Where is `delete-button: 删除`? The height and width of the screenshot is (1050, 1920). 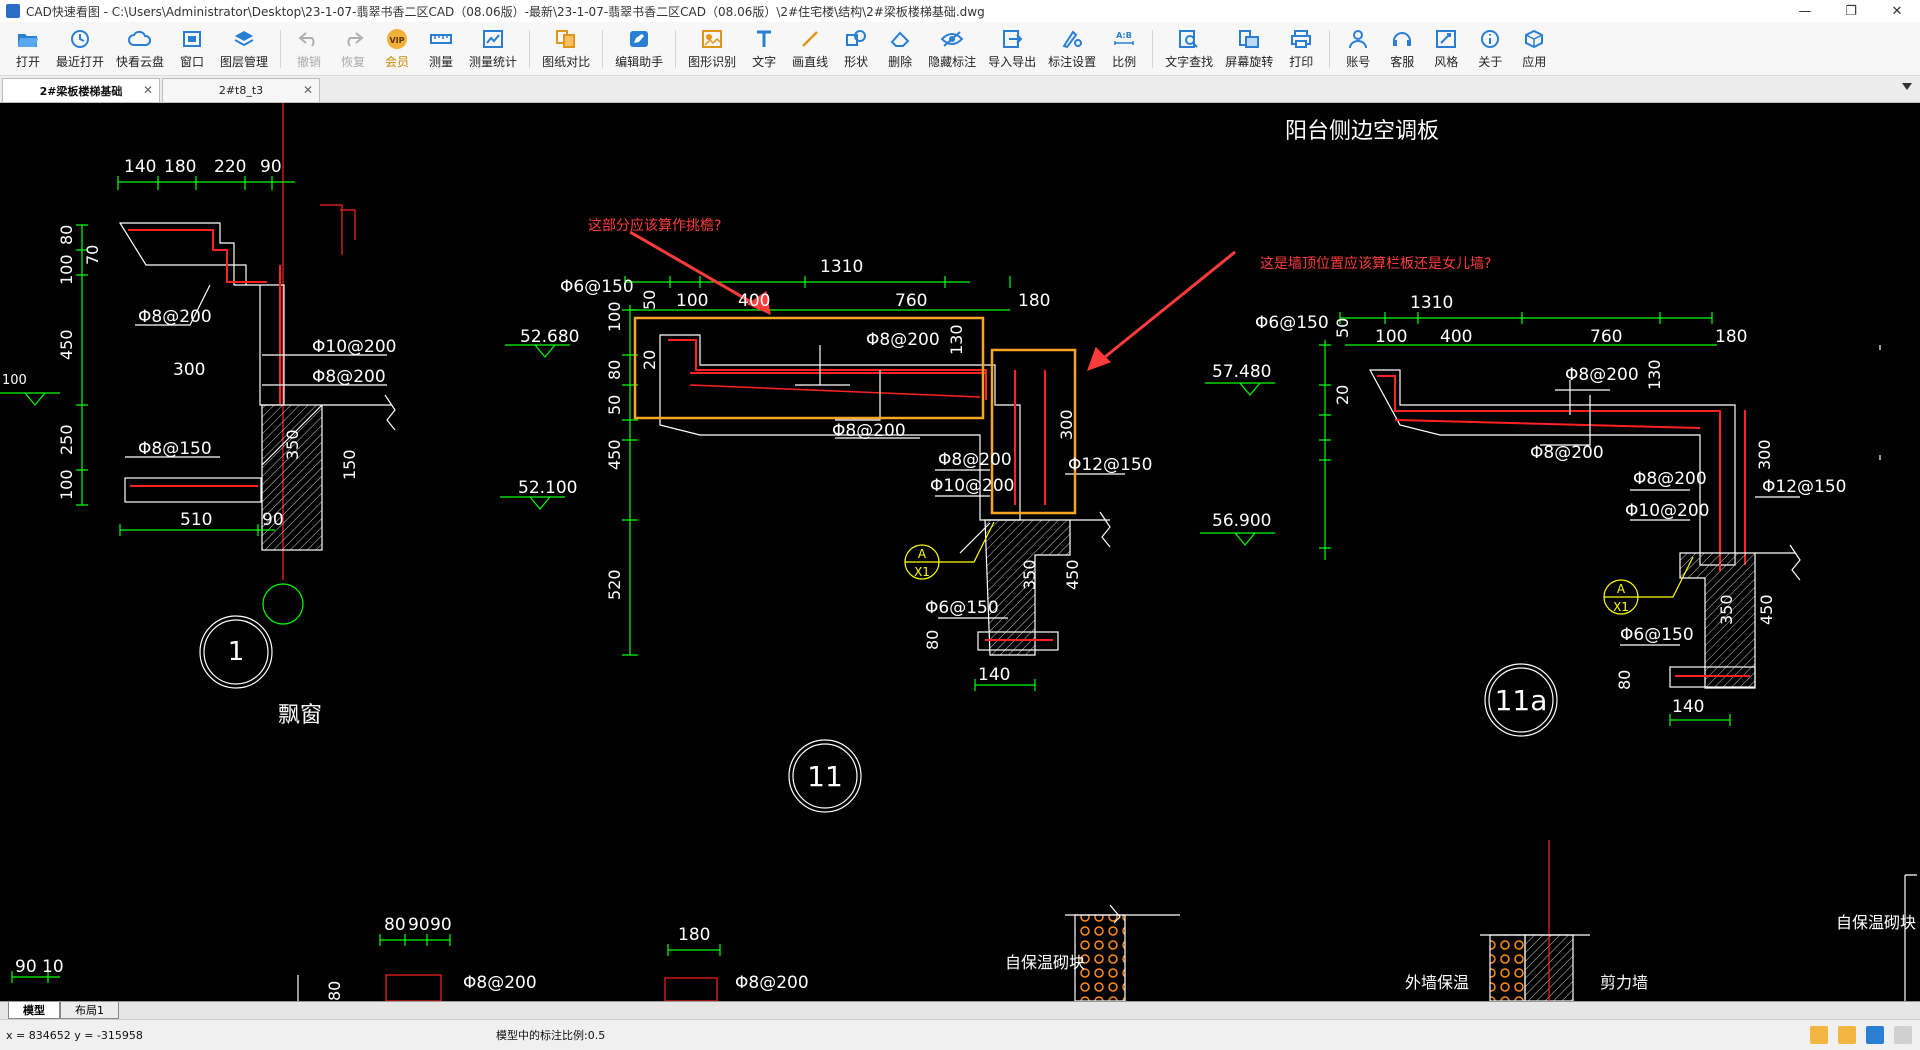 delete-button: 删除 is located at coordinates (900, 49).